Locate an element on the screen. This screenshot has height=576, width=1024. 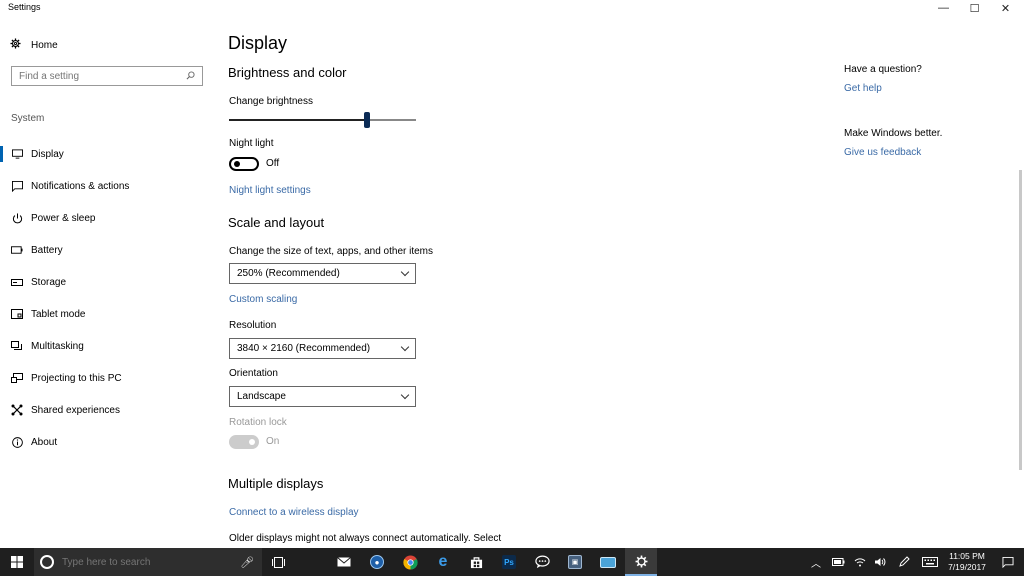
cortana-icon is located at coordinates (47, 562).